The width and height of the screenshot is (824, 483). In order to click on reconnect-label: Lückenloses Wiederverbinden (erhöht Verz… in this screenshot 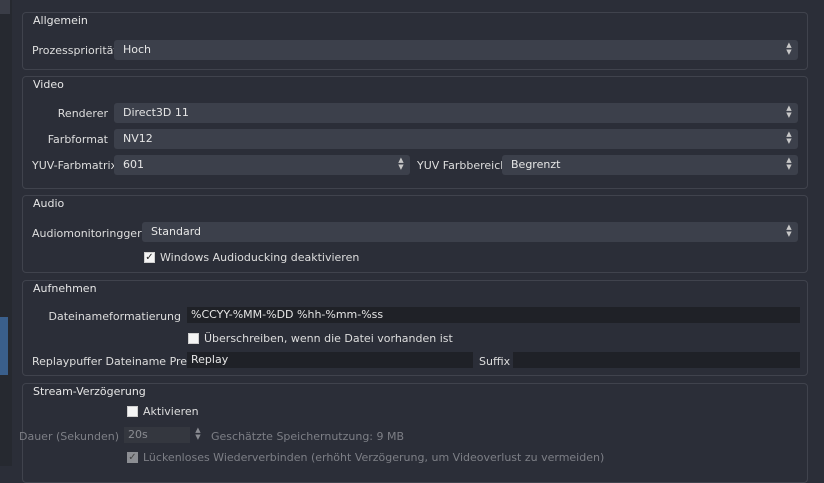, I will do `click(374, 457)`.